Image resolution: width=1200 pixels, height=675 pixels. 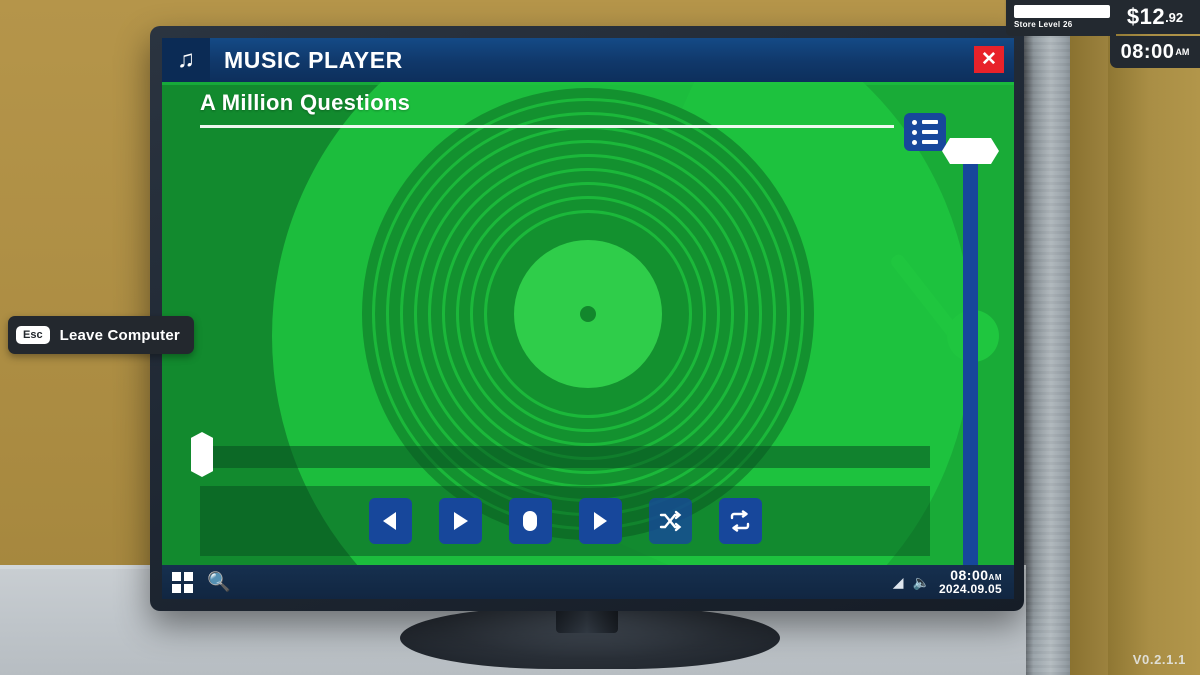 I want to click on stop-button, so click(x=530, y=521).